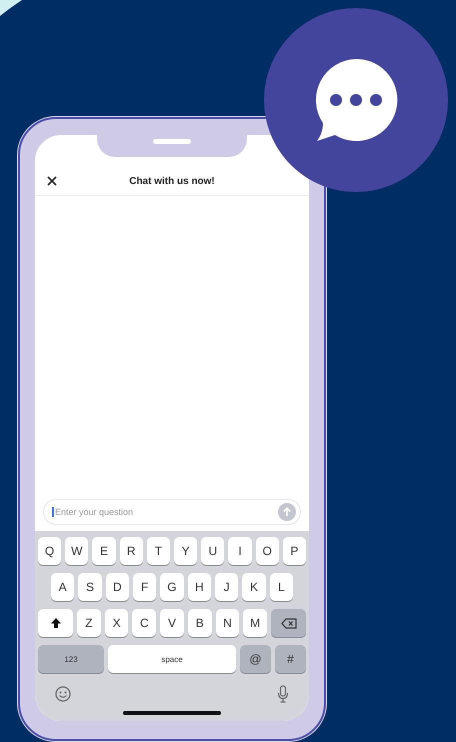  I want to click on key: I, so click(240, 551).